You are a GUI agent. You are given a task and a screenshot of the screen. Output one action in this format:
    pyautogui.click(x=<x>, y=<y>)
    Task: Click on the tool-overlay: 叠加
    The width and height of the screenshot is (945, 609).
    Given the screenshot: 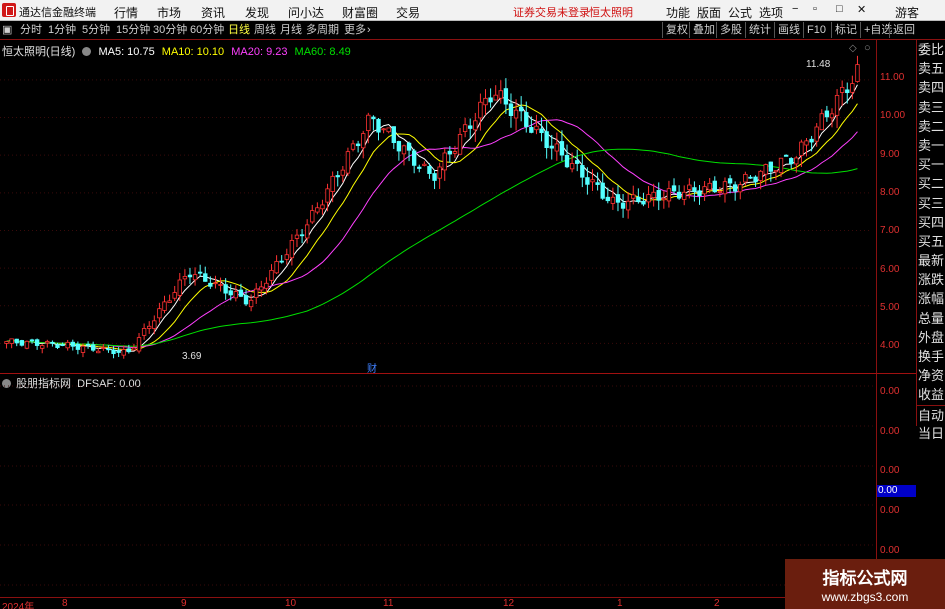 What is the action you would take?
    pyautogui.click(x=703, y=30)
    